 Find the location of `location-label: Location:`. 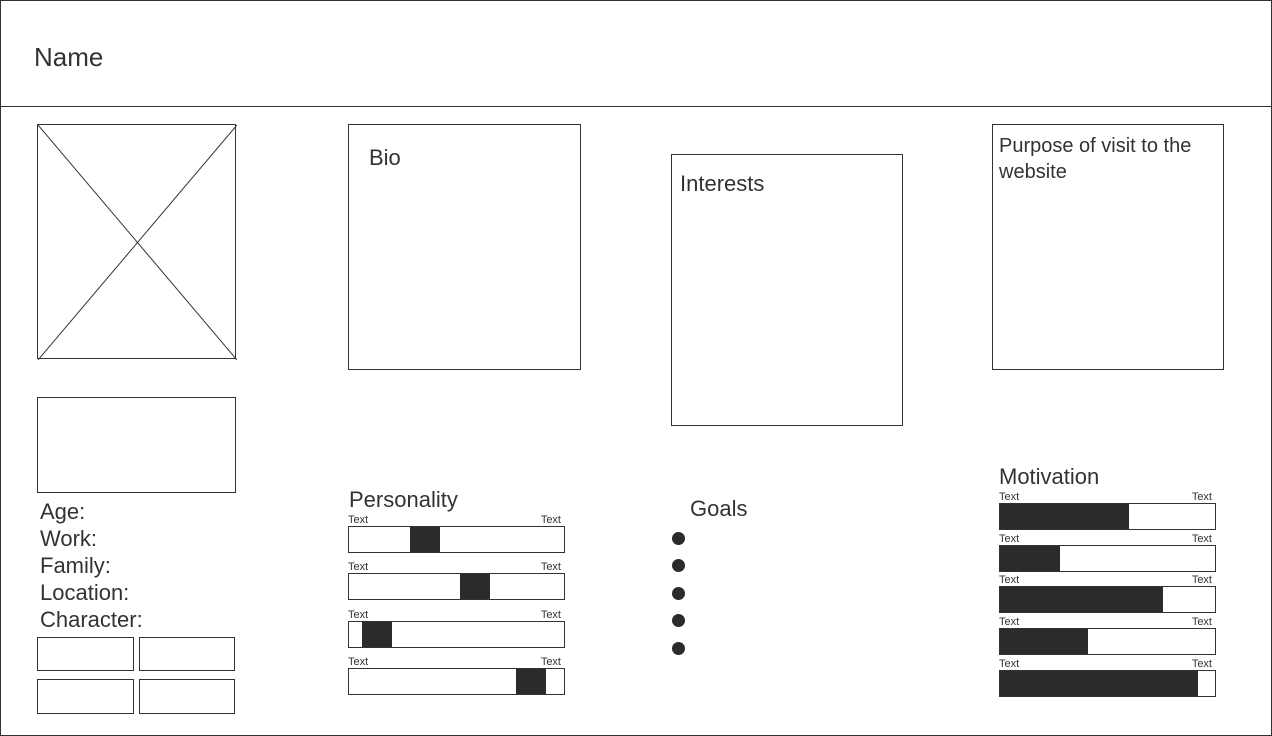

location-label: Location: is located at coordinates (85, 592).